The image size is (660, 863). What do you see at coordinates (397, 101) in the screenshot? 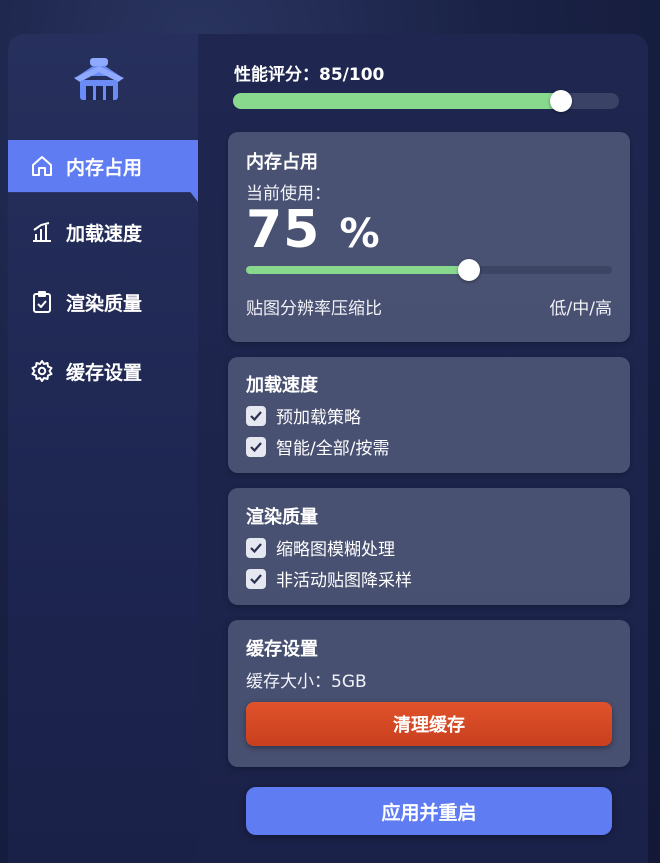
I see `performance-score-fill` at bounding box center [397, 101].